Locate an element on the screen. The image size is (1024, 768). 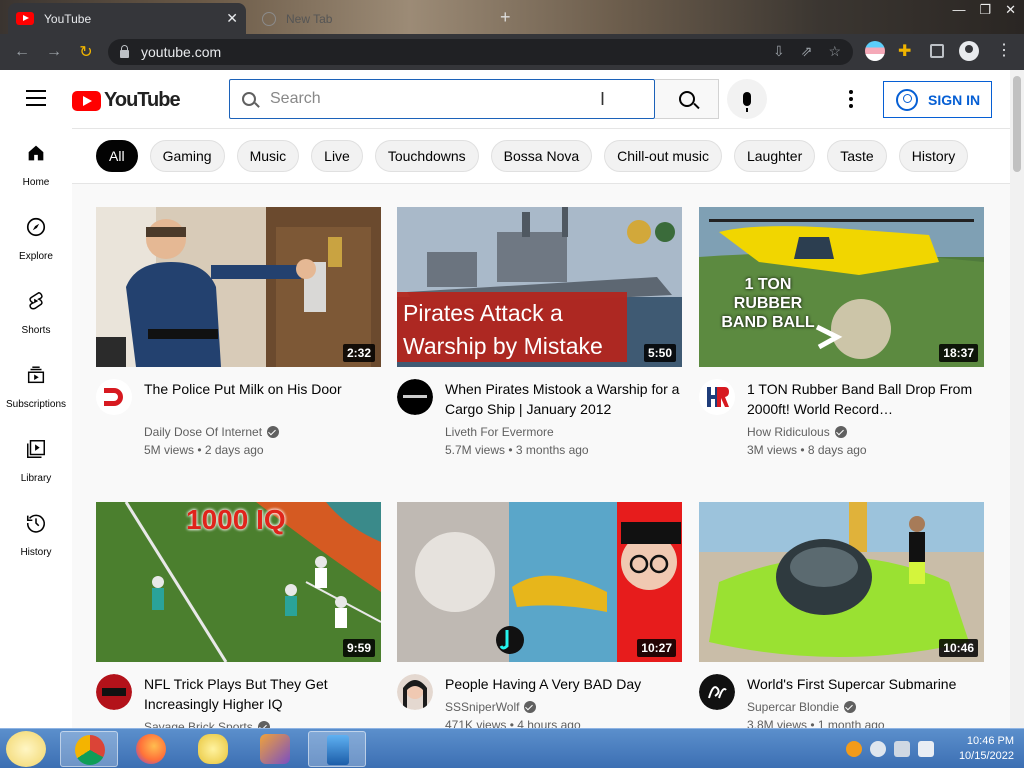
taskbar-firefox is located at coordinates (151, 749).